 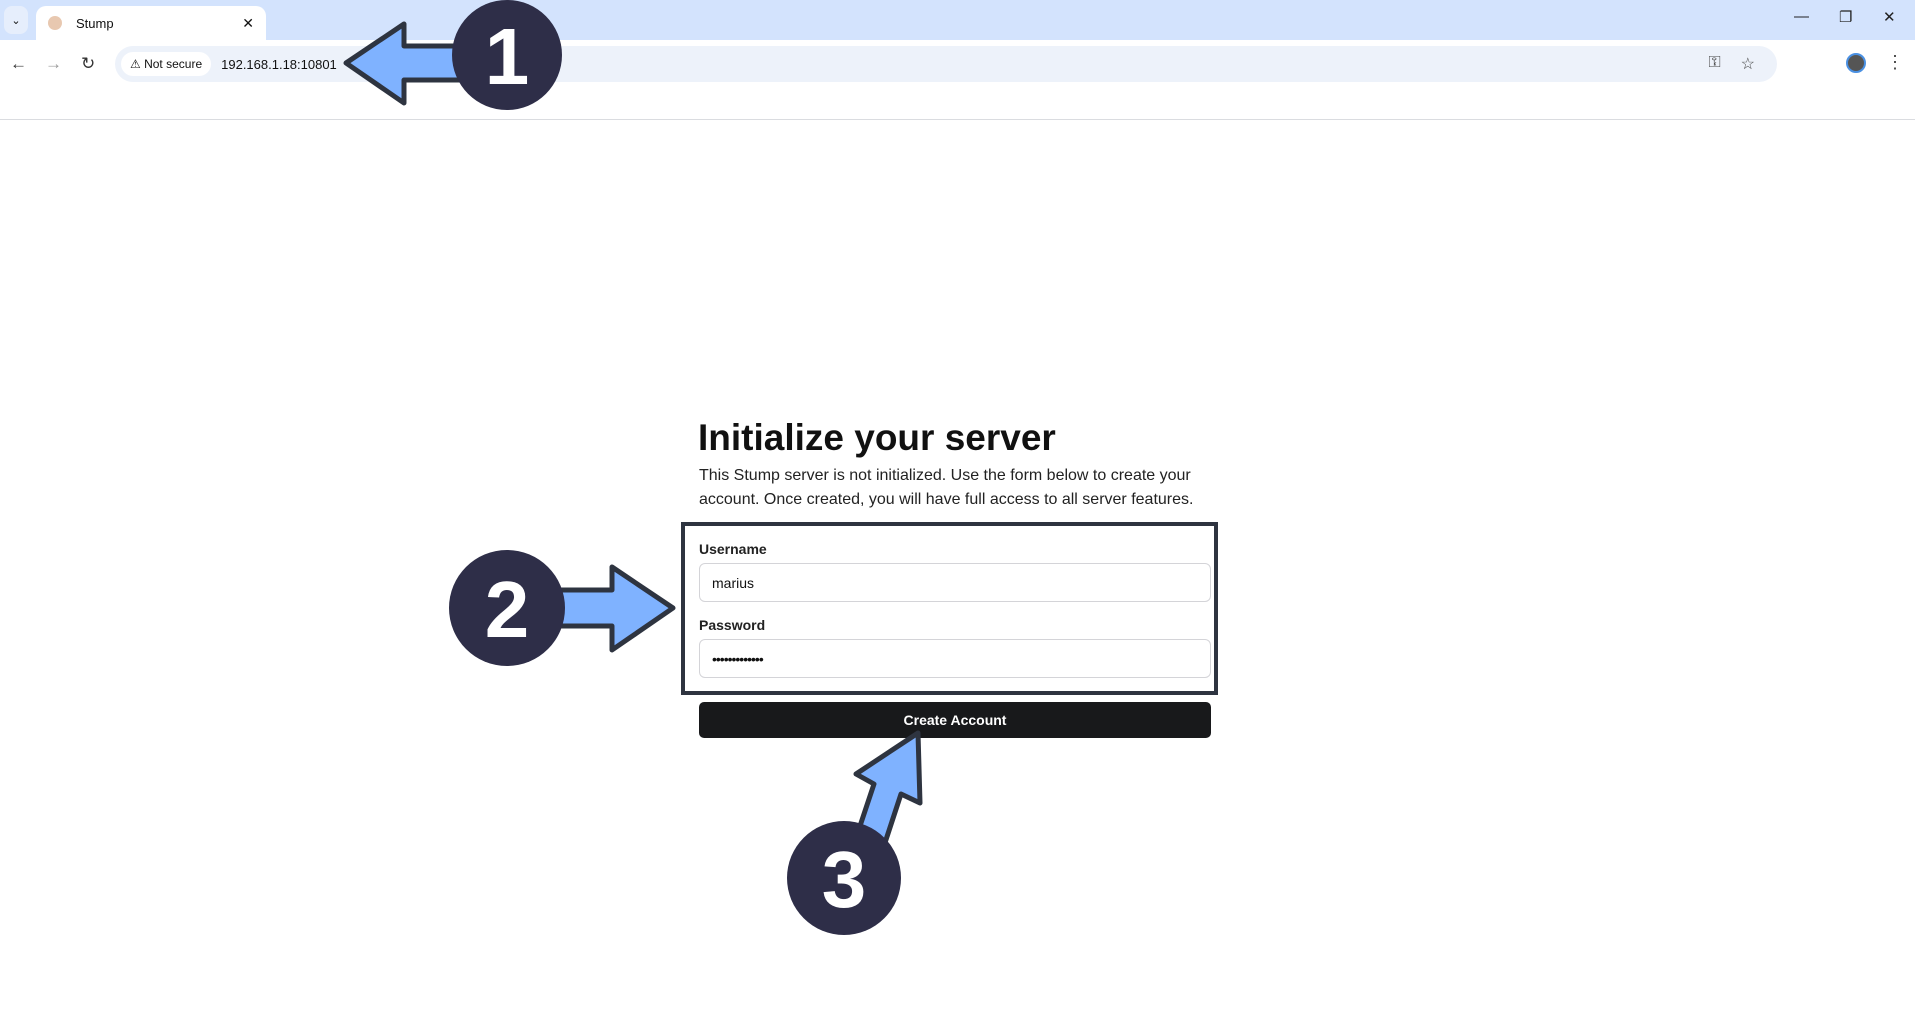 What do you see at coordinates (16, 20) in the screenshot?
I see `chevron-down-icon: ⌄` at bounding box center [16, 20].